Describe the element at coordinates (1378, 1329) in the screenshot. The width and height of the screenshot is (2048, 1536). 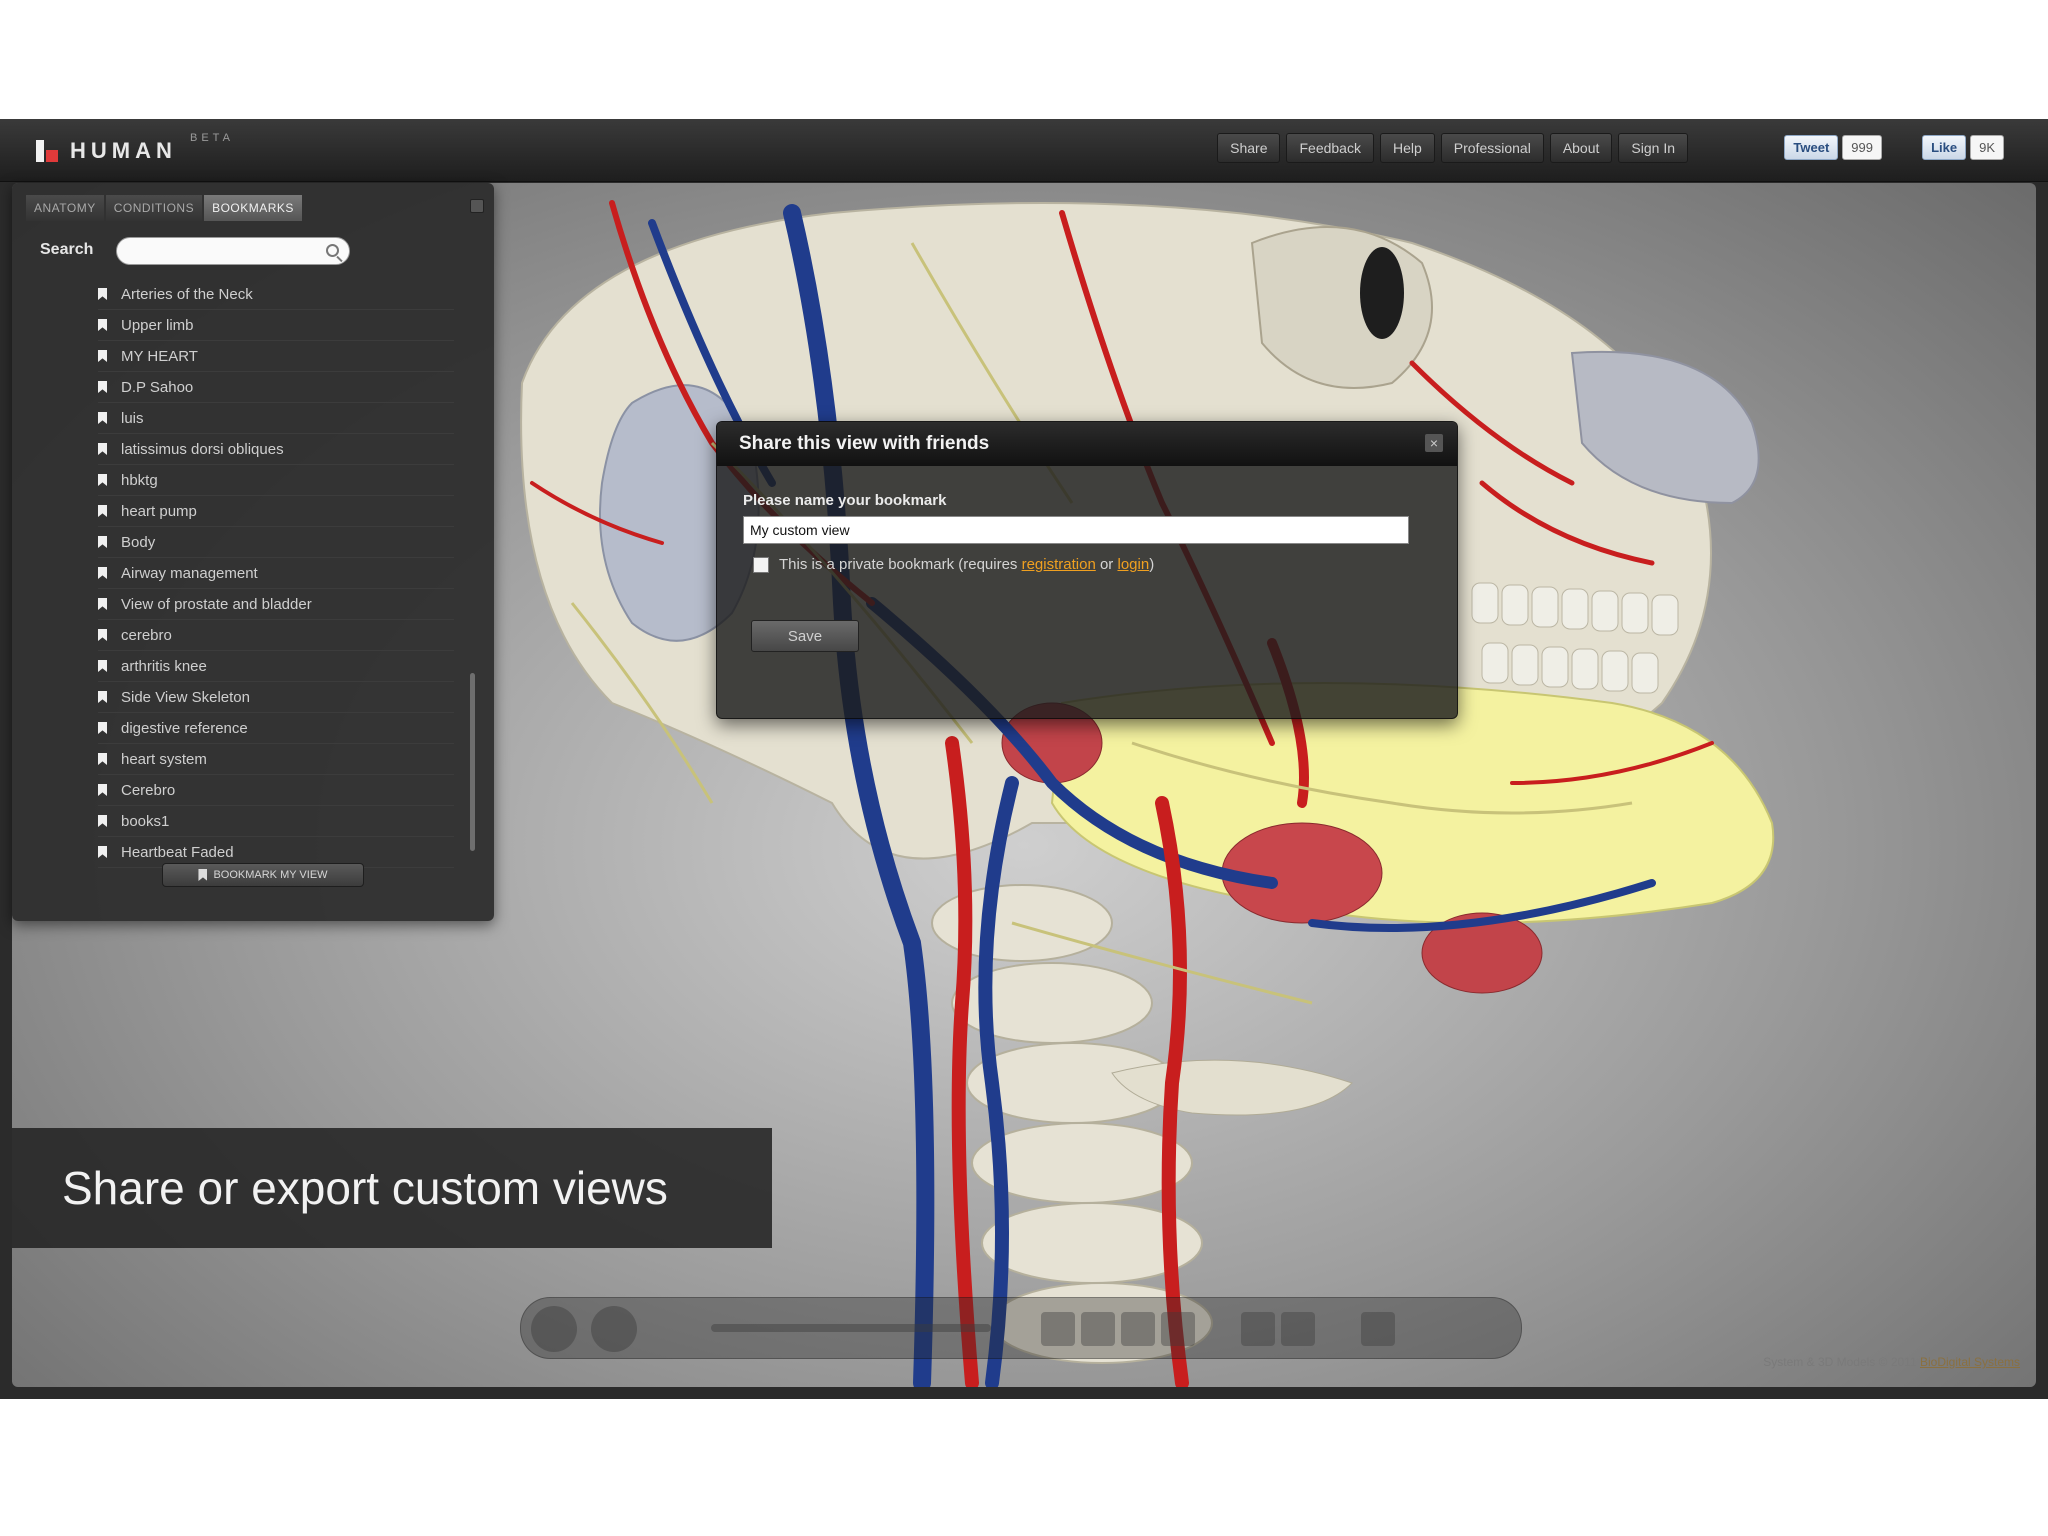
I see `fullscreen-button` at that location.